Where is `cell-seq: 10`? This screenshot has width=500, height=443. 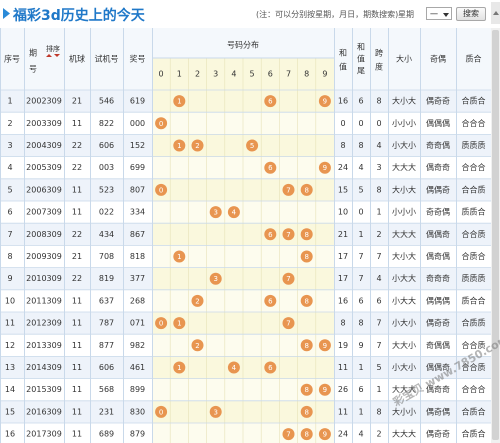
cell-seq: 10 is located at coordinates (10, 300).